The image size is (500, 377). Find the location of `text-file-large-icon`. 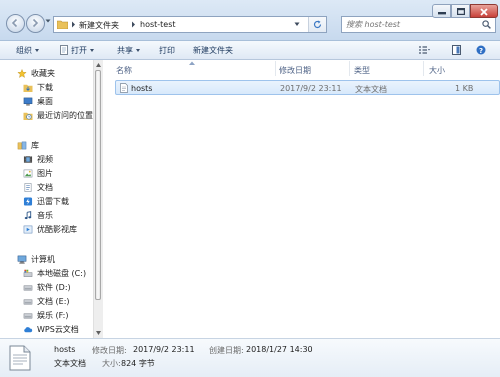

text-file-large-icon is located at coordinates (20, 358).